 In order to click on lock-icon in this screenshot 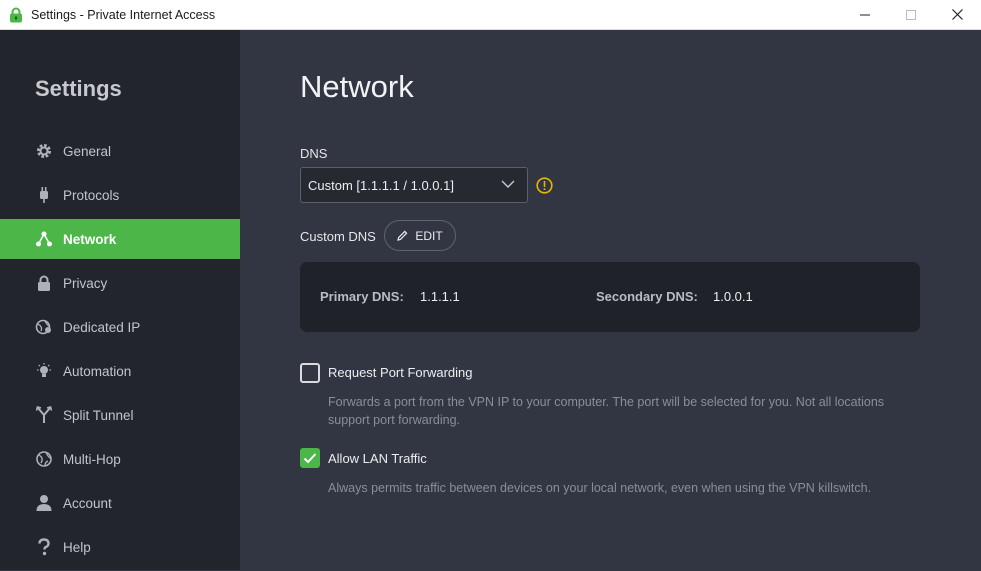, I will do `click(44, 283)`.